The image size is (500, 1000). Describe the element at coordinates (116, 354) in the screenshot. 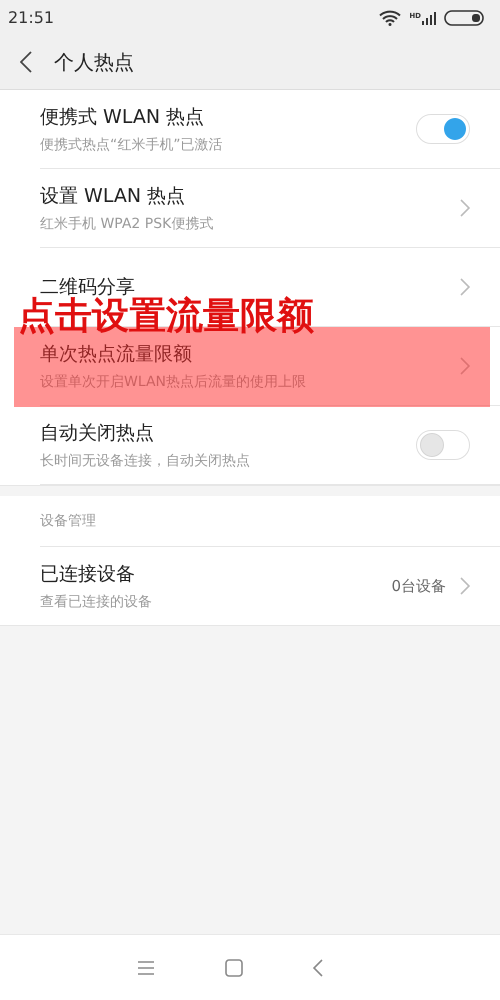

I see `row-title: 单次热点流量限额` at that location.